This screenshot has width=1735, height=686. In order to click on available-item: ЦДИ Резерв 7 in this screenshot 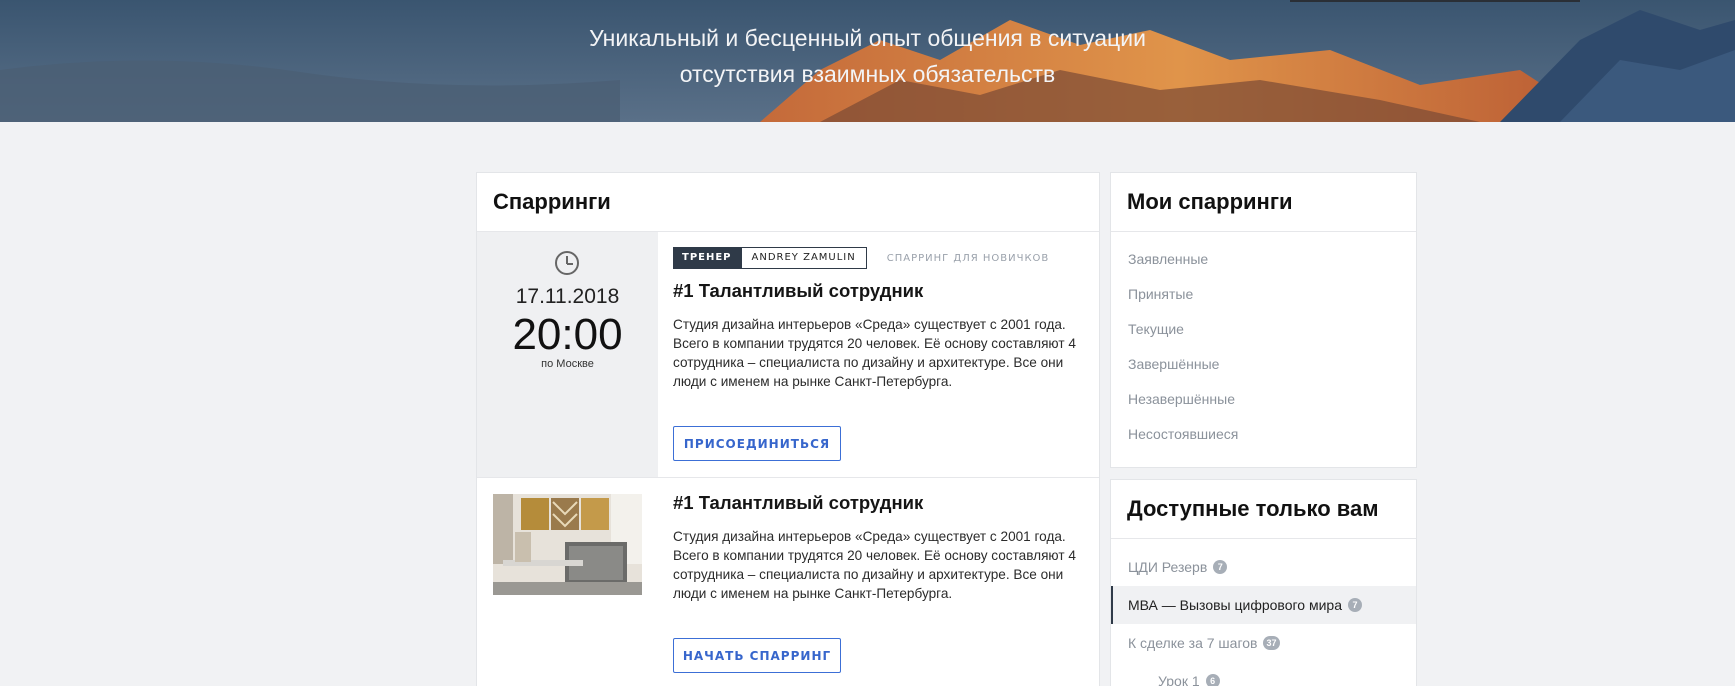, I will do `click(1263, 567)`.